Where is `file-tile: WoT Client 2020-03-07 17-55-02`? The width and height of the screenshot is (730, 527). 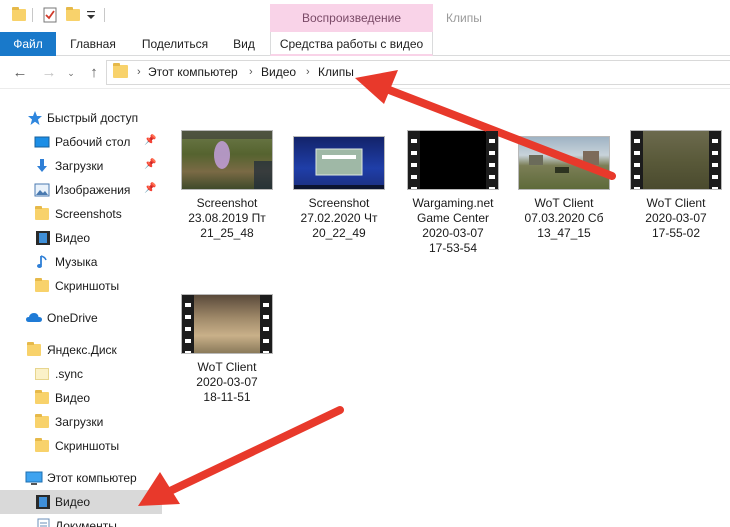
file-tile: WoT Client 2020-03-07 17-55-02 is located at coordinates (676, 185).